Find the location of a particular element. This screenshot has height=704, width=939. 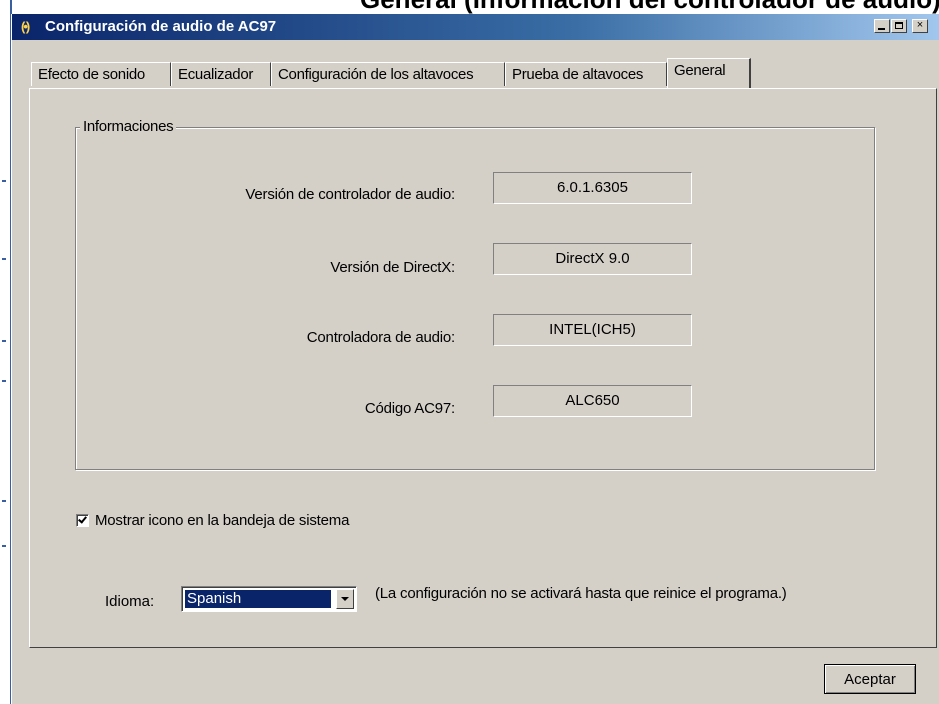

minimize-button is located at coordinates (882, 26).